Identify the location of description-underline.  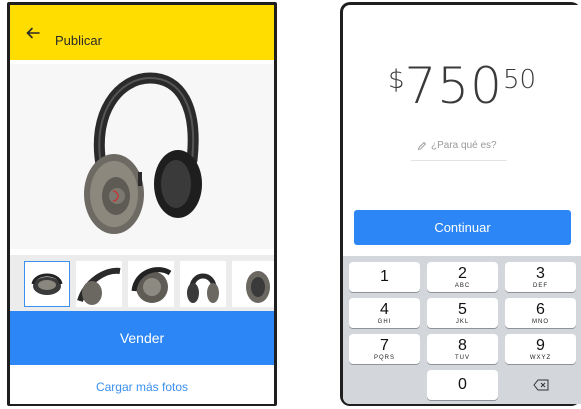
(459, 160).